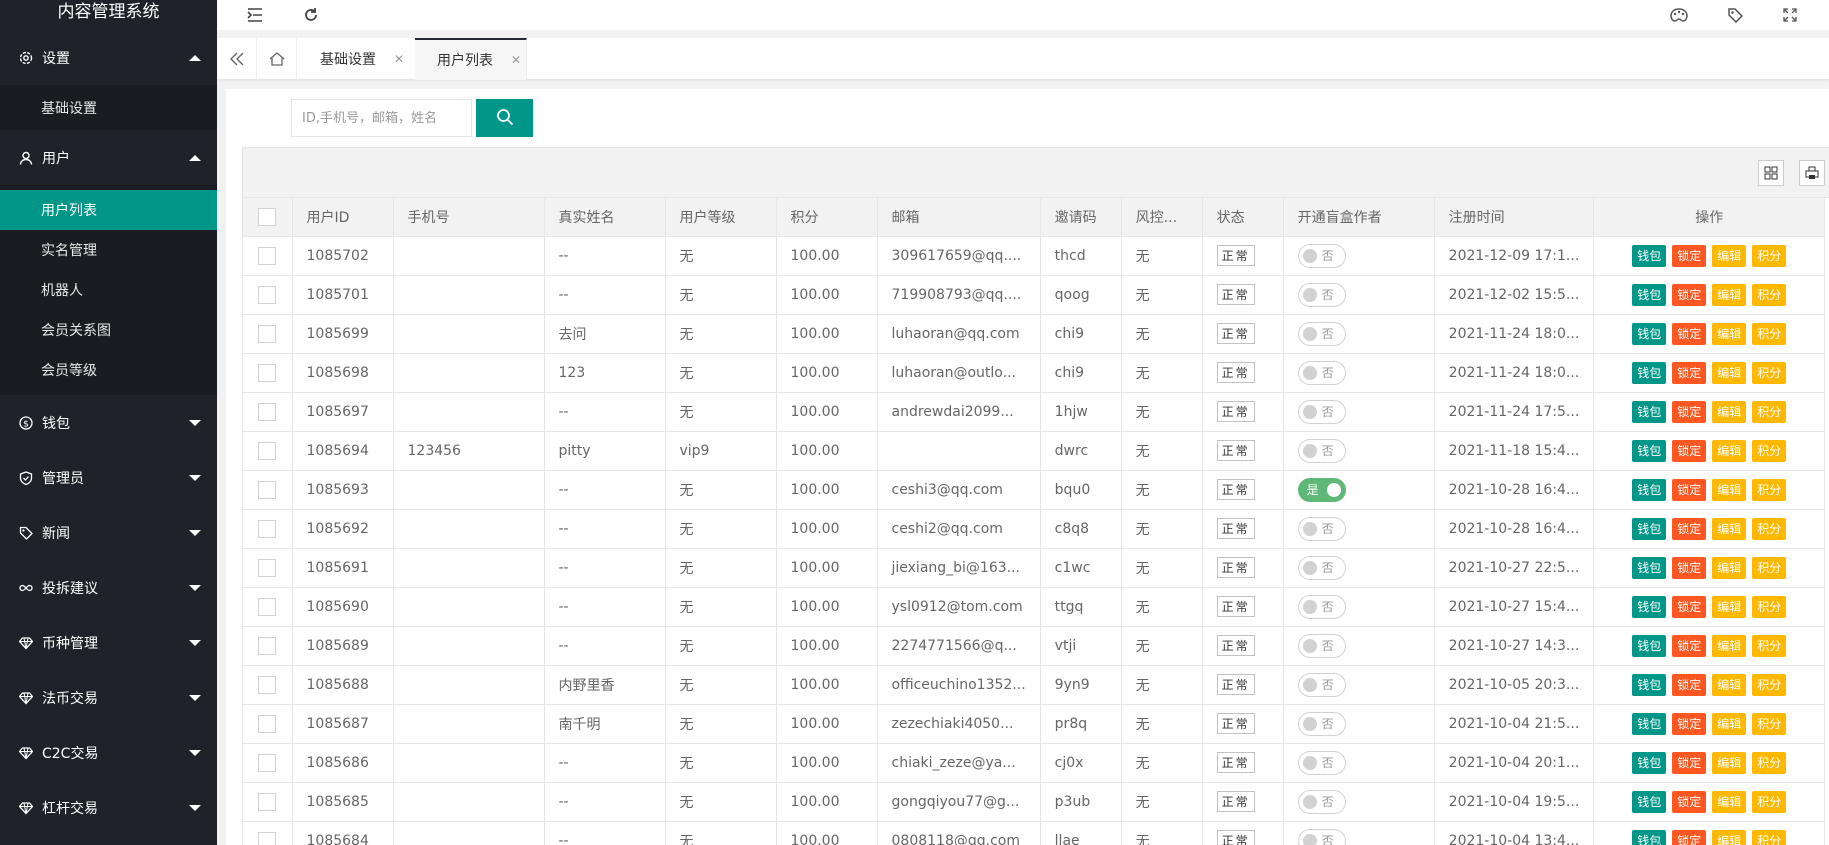  What do you see at coordinates (1709, 217) in the screenshot?
I see `column-header: 操作` at bounding box center [1709, 217].